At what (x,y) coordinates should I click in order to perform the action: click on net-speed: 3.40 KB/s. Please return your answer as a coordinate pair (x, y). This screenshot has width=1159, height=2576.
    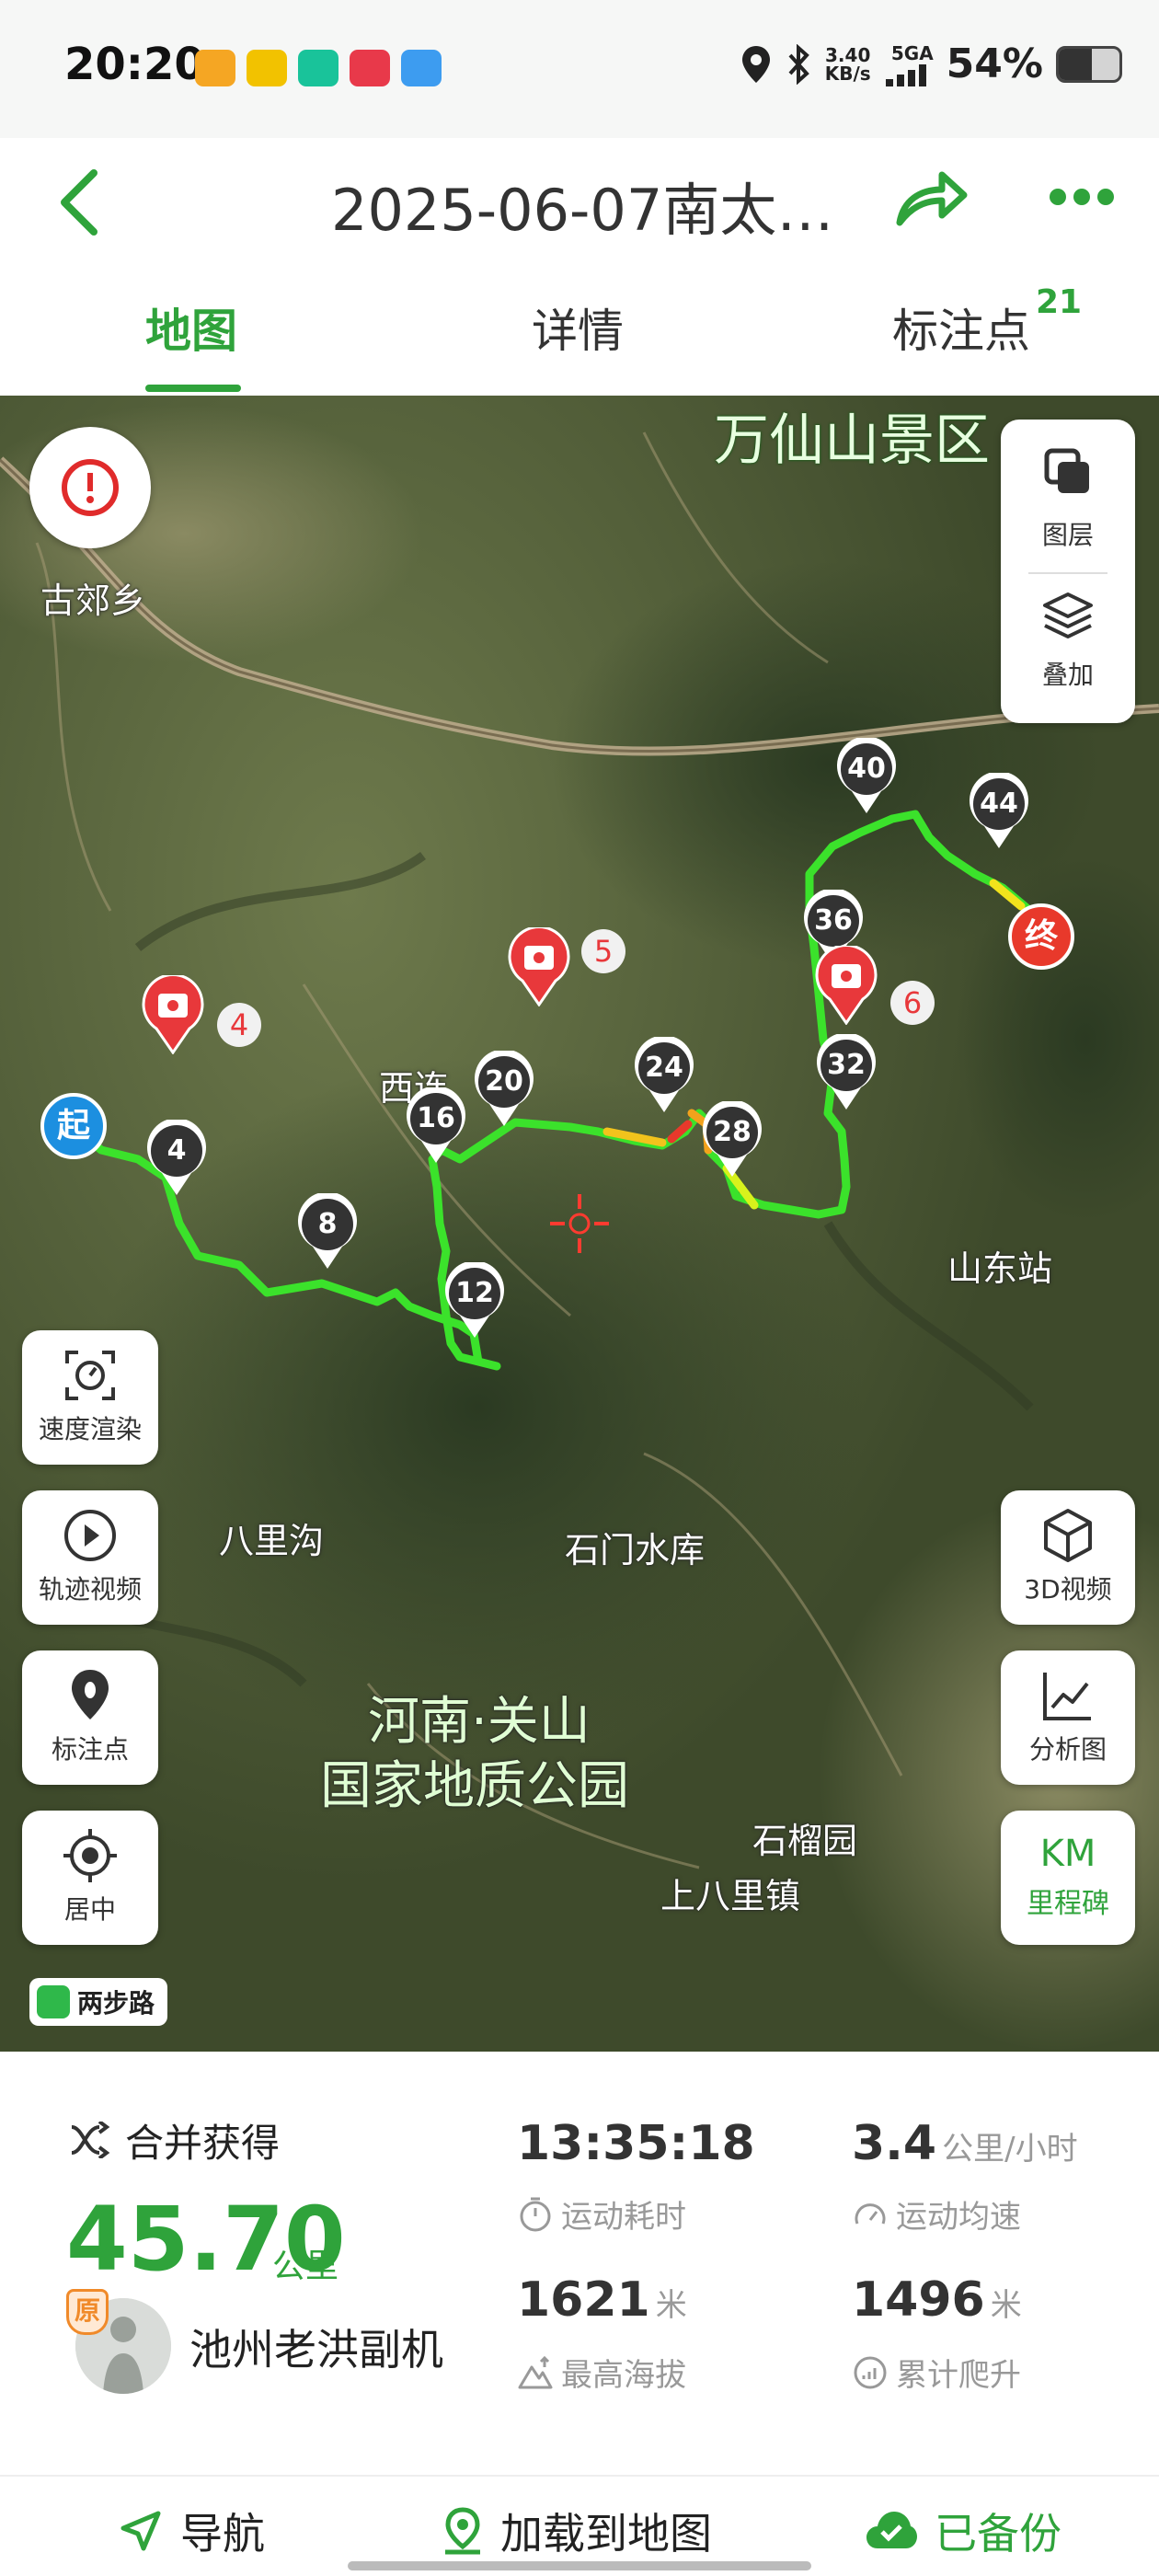
    Looking at the image, I should click on (848, 64).